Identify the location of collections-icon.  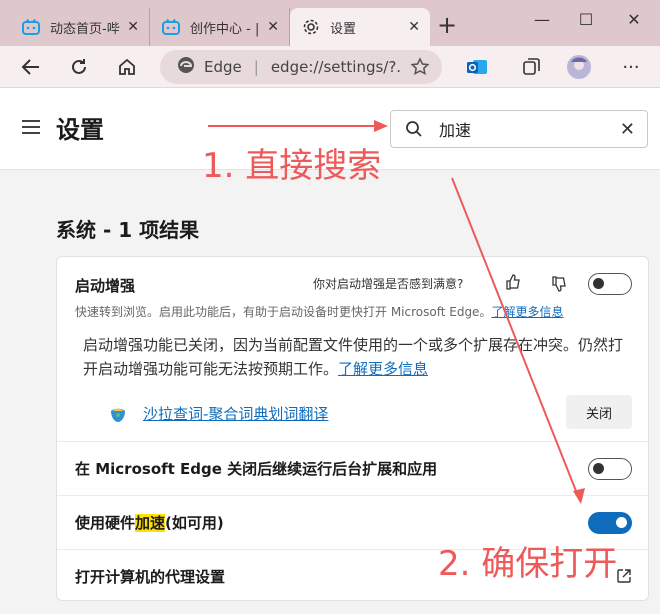
(531, 67).